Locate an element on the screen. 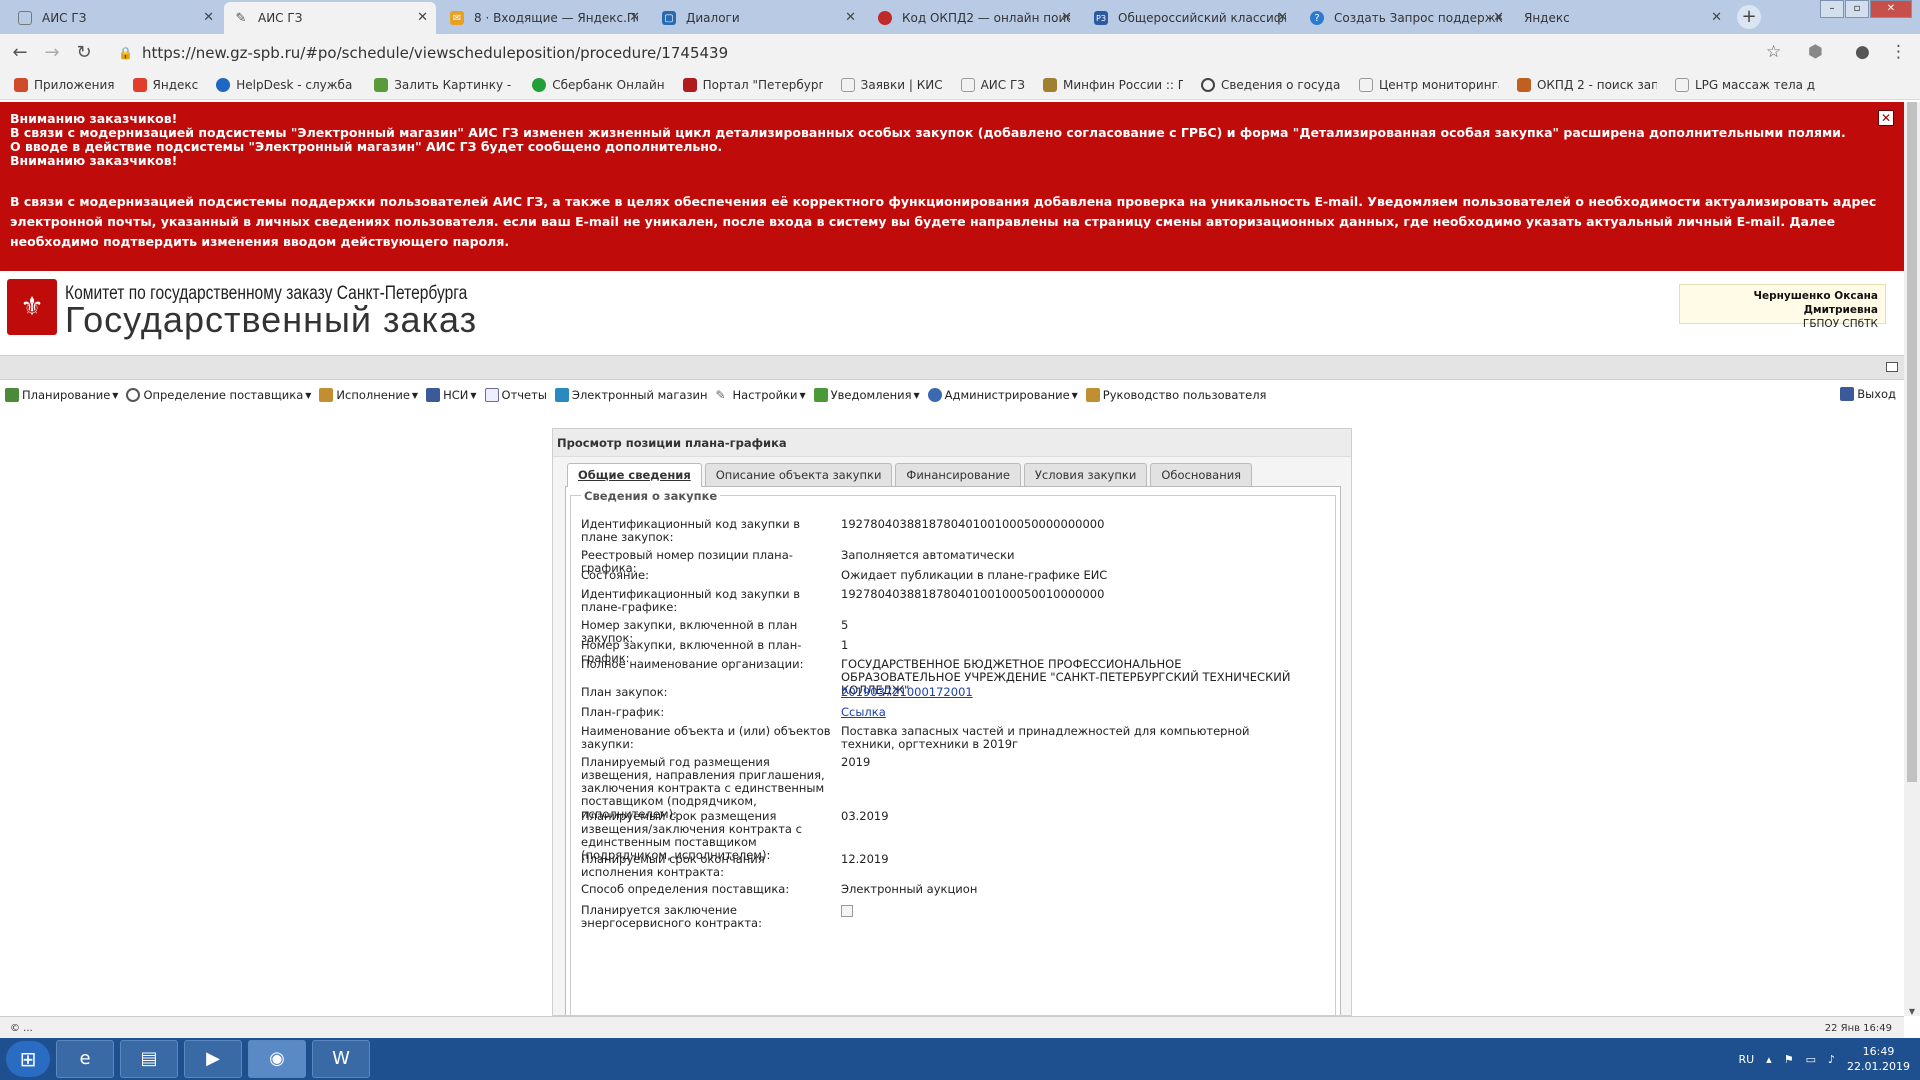  menu-planning: Планирование ▼ is located at coordinates (61, 395).